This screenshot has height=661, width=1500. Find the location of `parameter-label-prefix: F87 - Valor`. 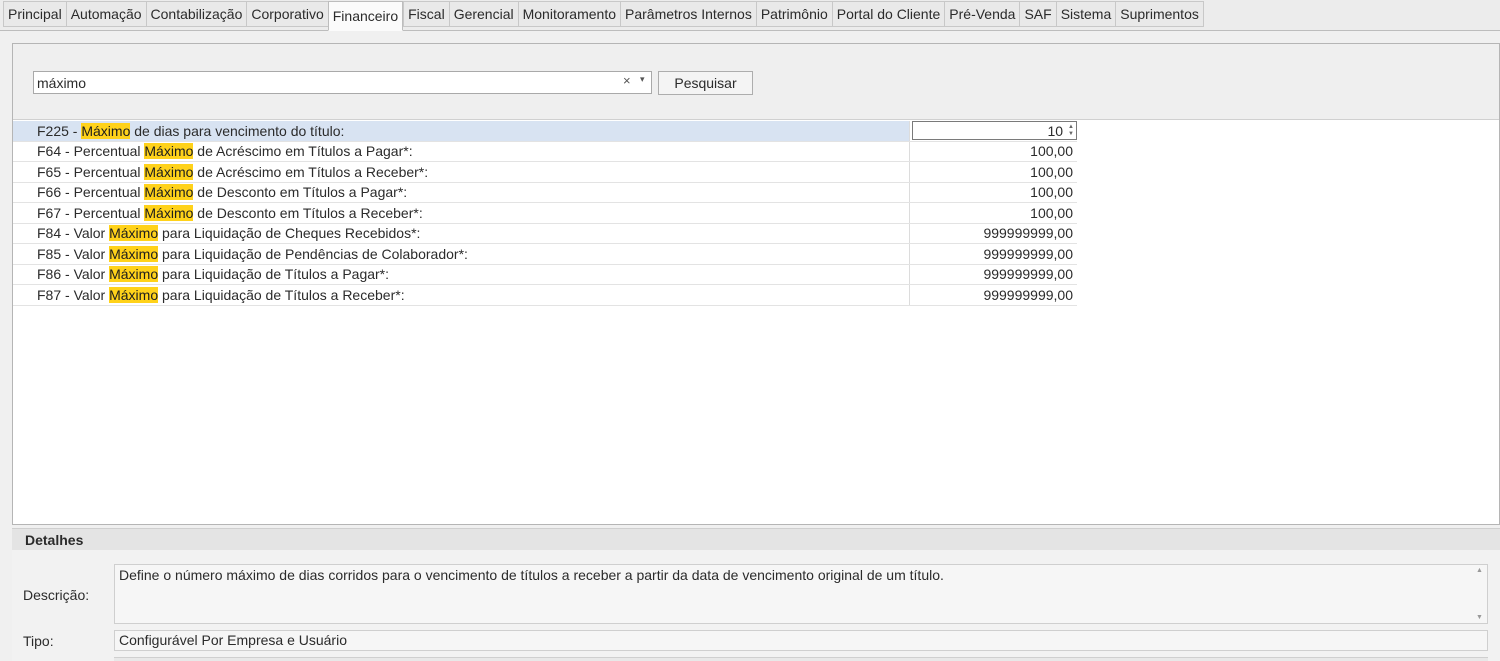

parameter-label-prefix: F87 - Valor is located at coordinates (73, 294).